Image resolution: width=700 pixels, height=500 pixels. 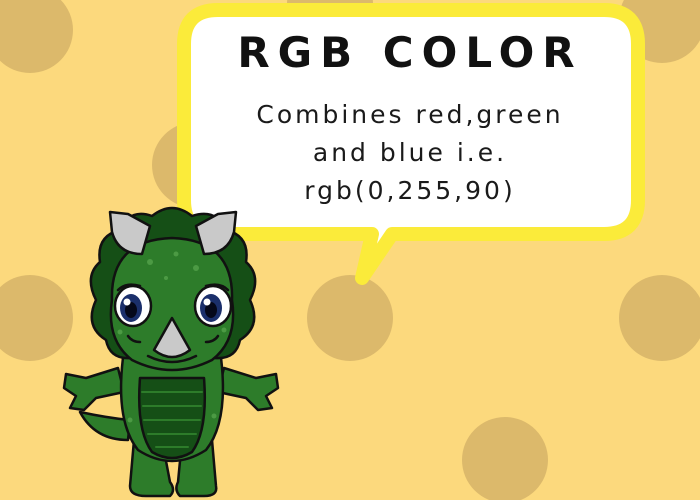 I want to click on dino-left-eye-shine, so click(x=127, y=302).